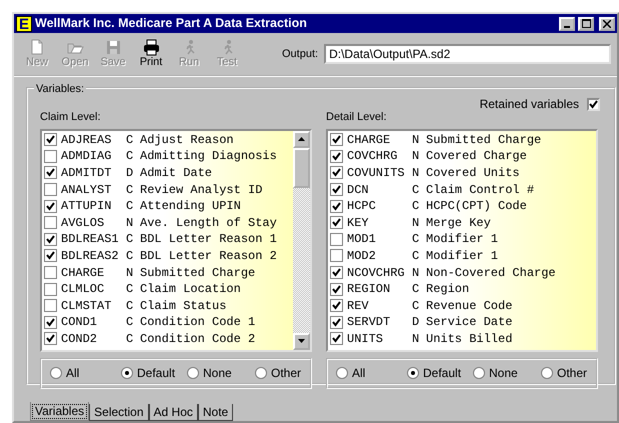 The width and height of the screenshot is (619, 423). Describe the element at coordinates (301, 341) in the screenshot. I see `scroll-down-button` at that location.